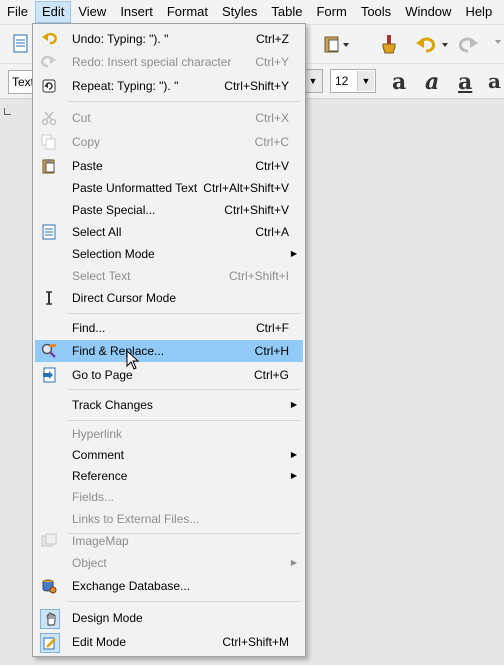 This screenshot has width=504, height=665. I want to click on menu-item-shortcut: Ctrl+Shift+V, so click(256, 210).